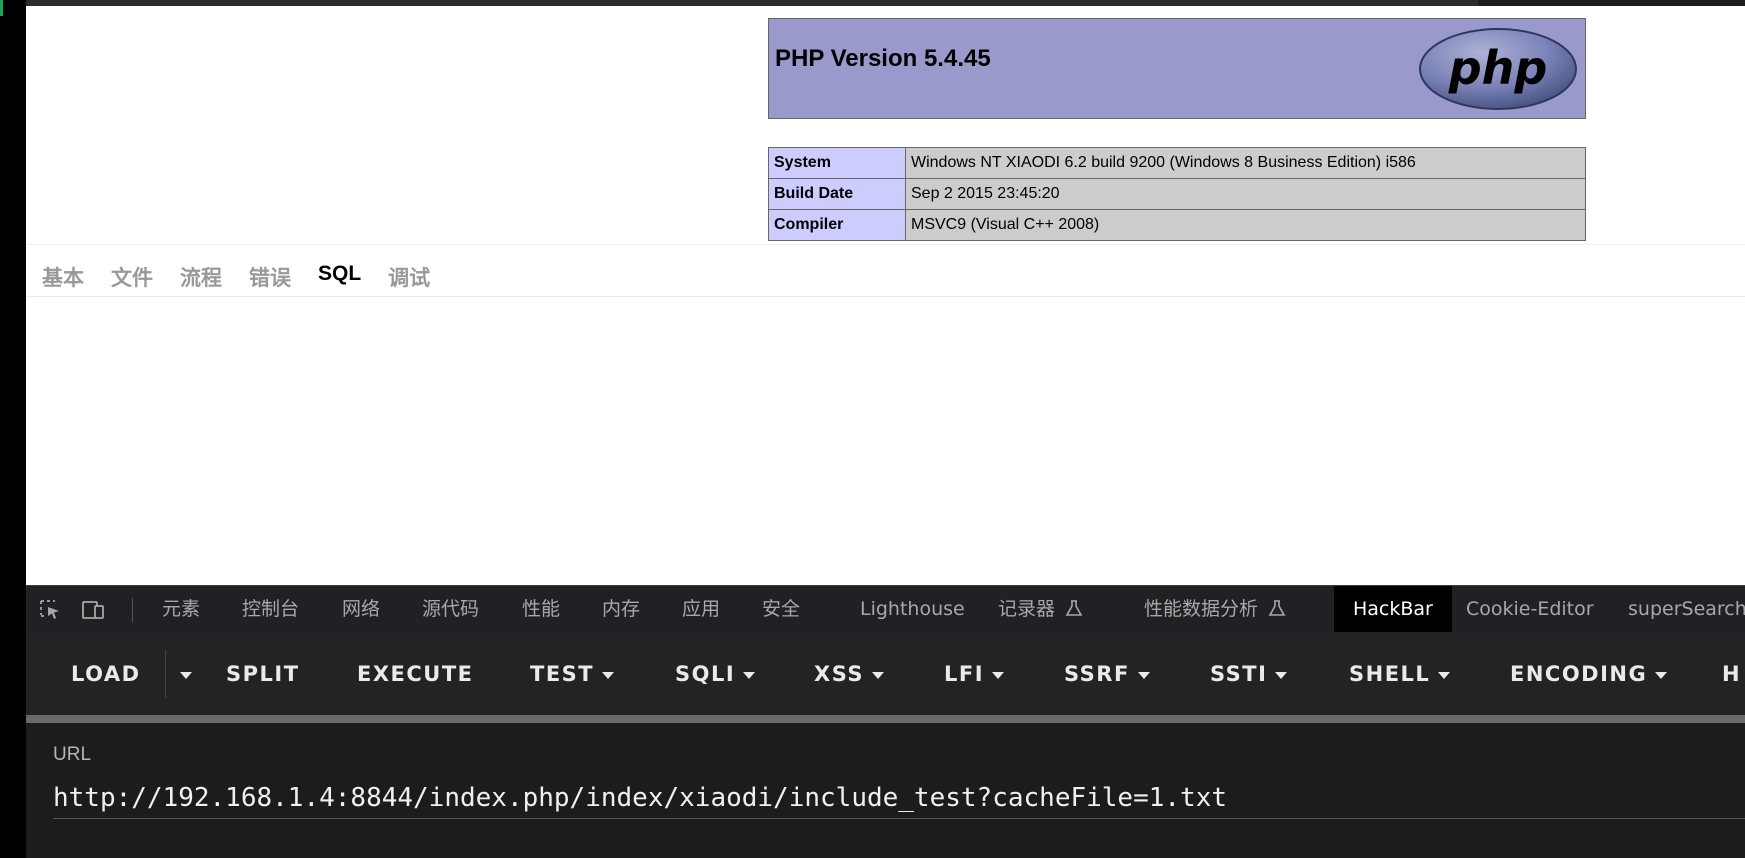 The width and height of the screenshot is (1745, 858). Describe the element at coordinates (1686, 609) in the screenshot. I see `tab-supersearch: superSearchP` at that location.